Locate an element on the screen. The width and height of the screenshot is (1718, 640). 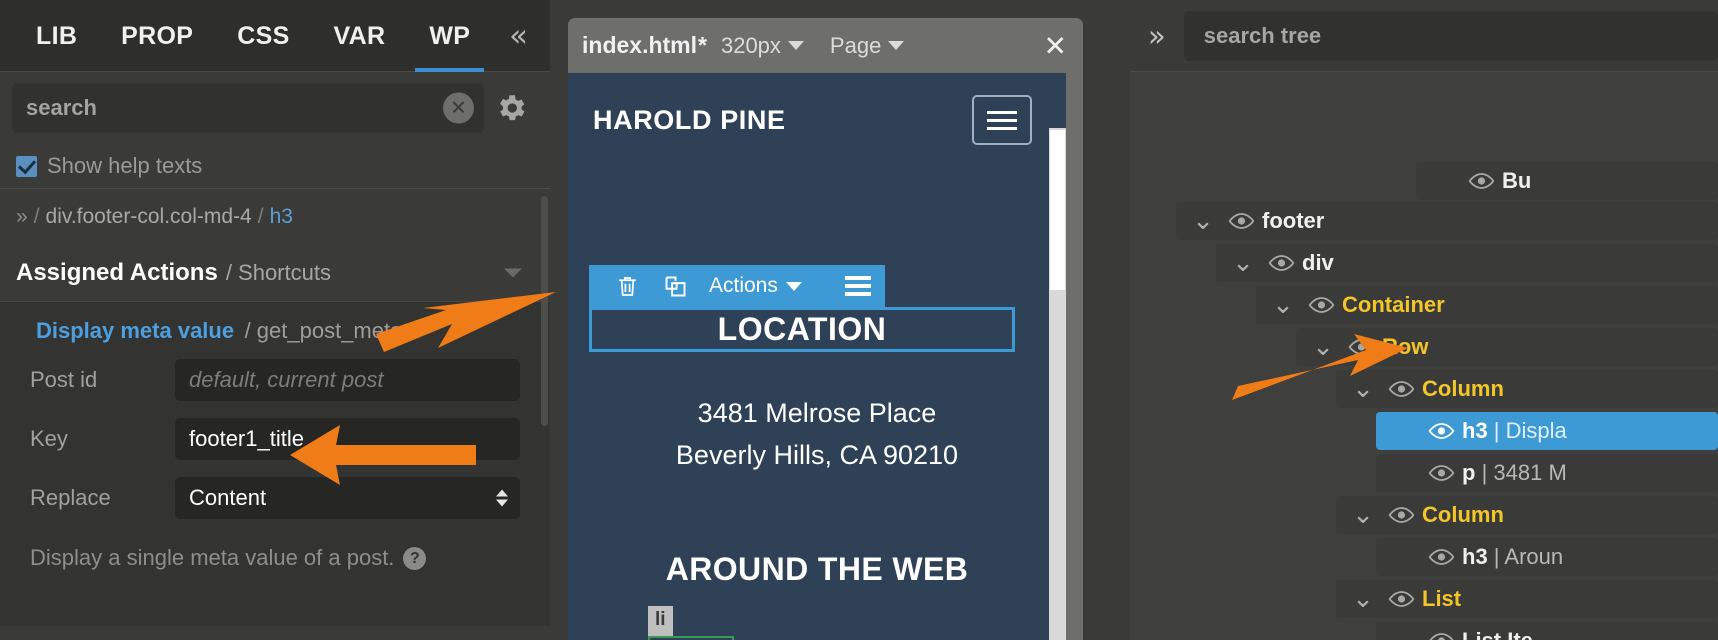
selected-heading-h3: LOCATION is located at coordinates (802, 329).